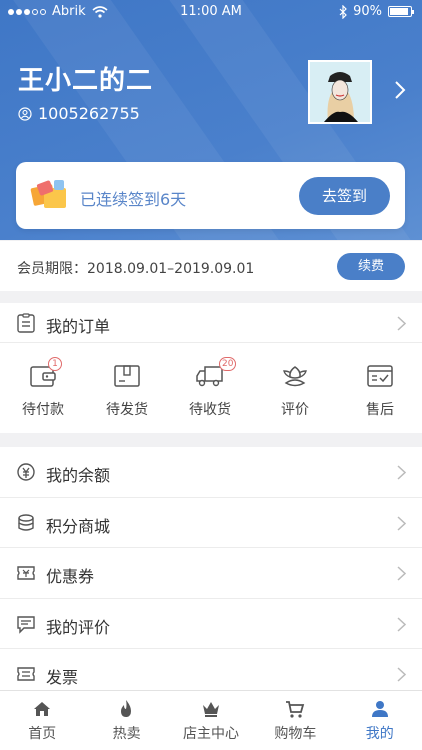  What do you see at coordinates (55, 364) in the screenshot?
I see `order-badge: 1` at bounding box center [55, 364].